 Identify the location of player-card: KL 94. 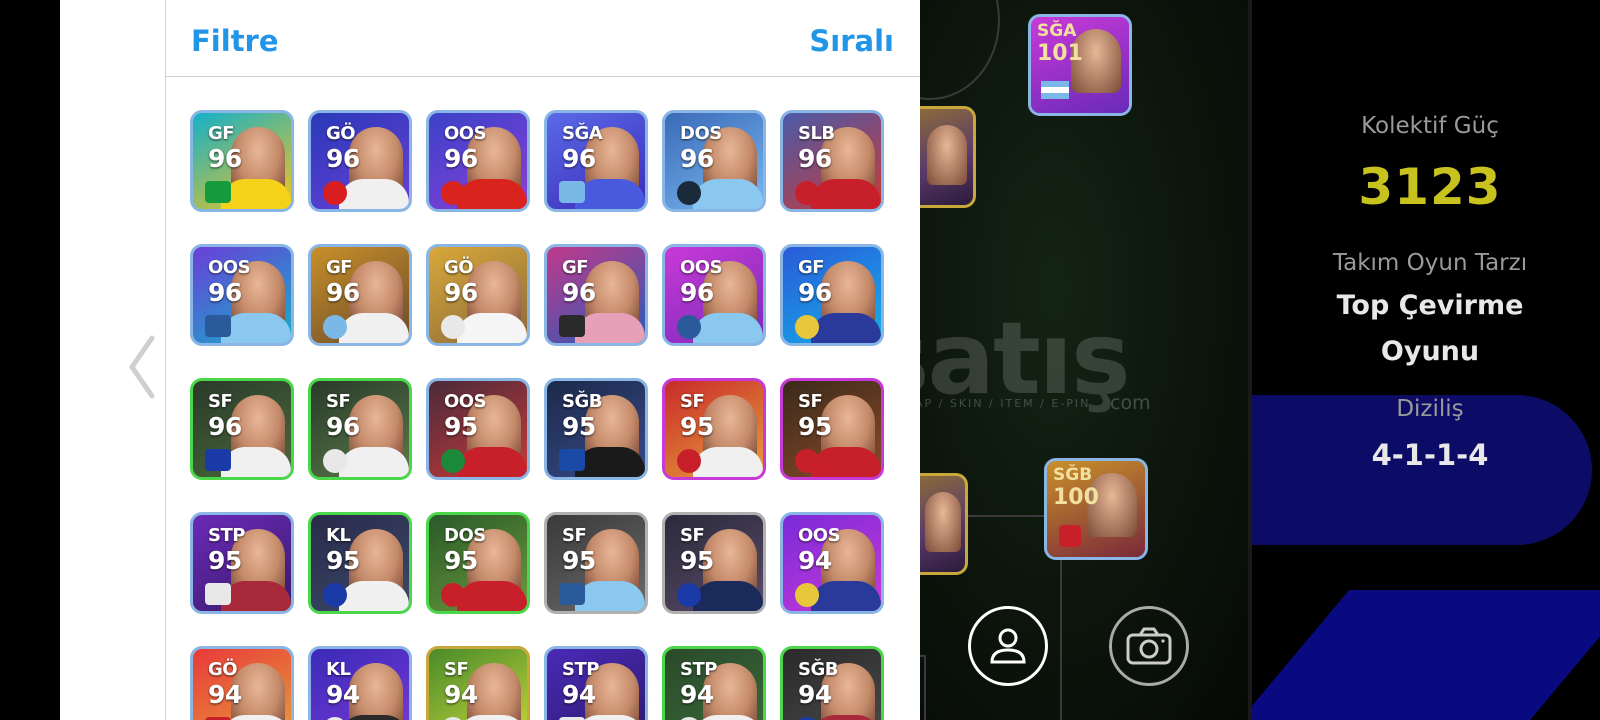
(360, 683).